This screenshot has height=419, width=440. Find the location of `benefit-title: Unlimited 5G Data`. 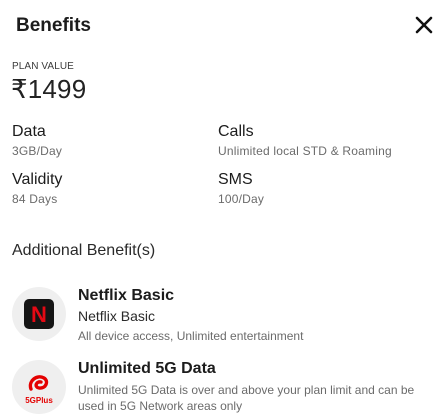

benefit-title: Unlimited 5G Data is located at coordinates (147, 368).